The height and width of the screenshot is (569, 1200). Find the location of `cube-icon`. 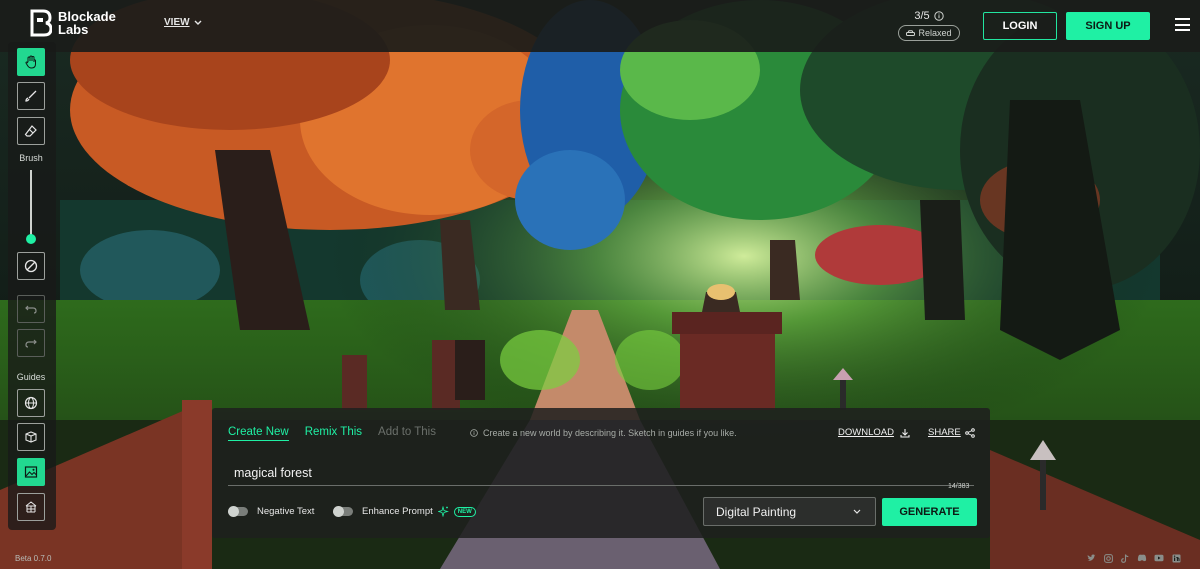

cube-icon is located at coordinates (31, 437).